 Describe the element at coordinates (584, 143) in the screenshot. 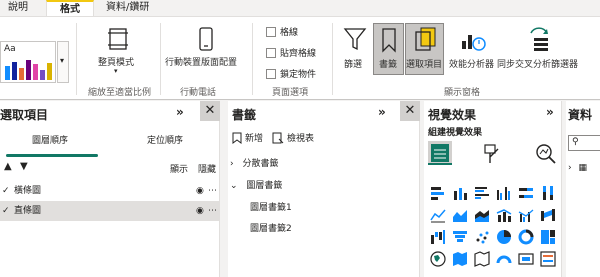

I see `search-input: ⚲` at that location.